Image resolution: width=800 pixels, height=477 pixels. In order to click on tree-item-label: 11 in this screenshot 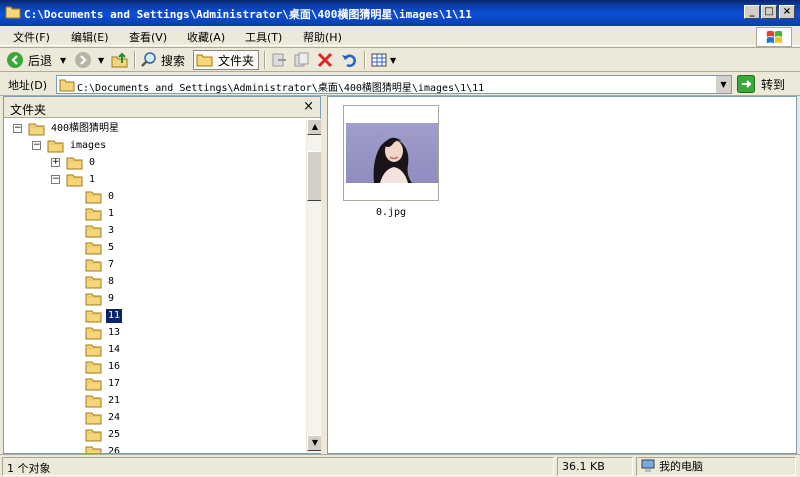, I will do `click(114, 315)`.